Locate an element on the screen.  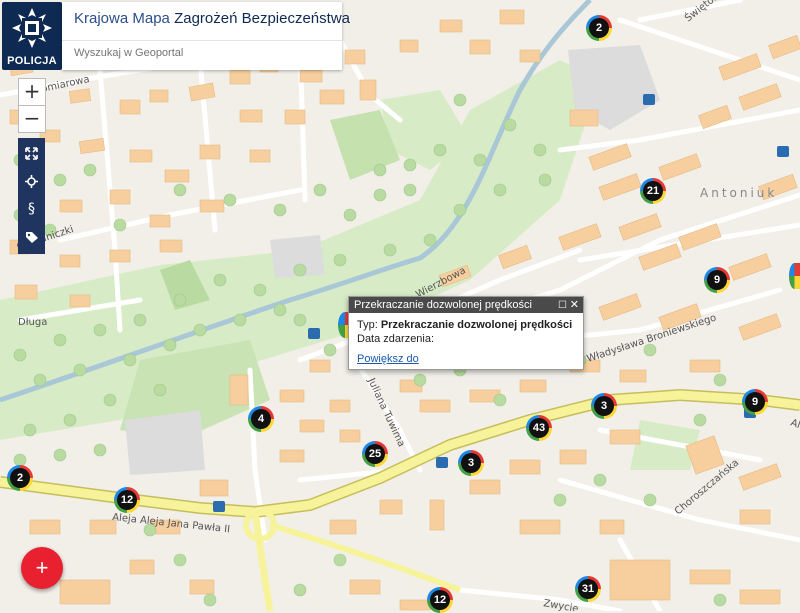
marker-count: 21 is located at coordinates (653, 191).